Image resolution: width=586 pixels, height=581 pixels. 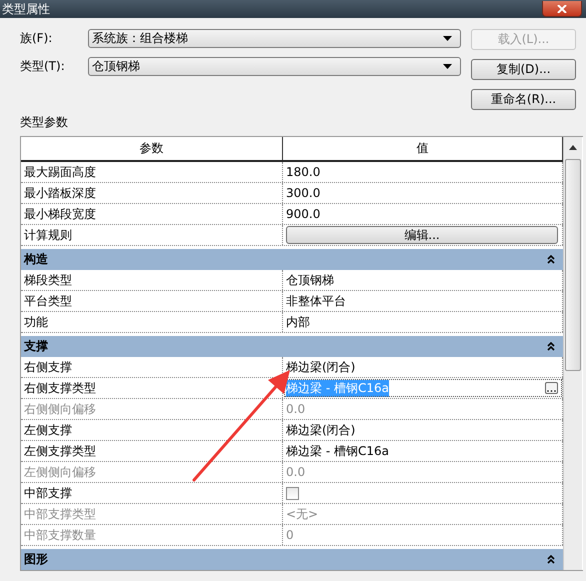 What do you see at coordinates (26, 9) in the screenshot?
I see `window-title: 类型属性` at bounding box center [26, 9].